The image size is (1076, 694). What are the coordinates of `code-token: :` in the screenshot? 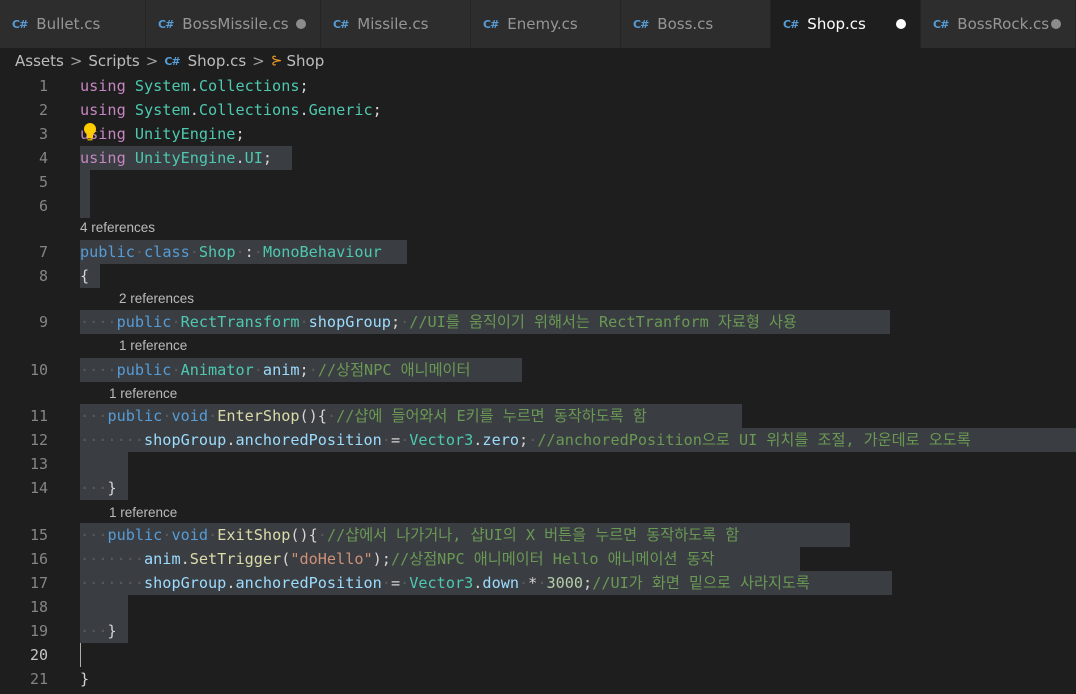 It's located at (249, 252).